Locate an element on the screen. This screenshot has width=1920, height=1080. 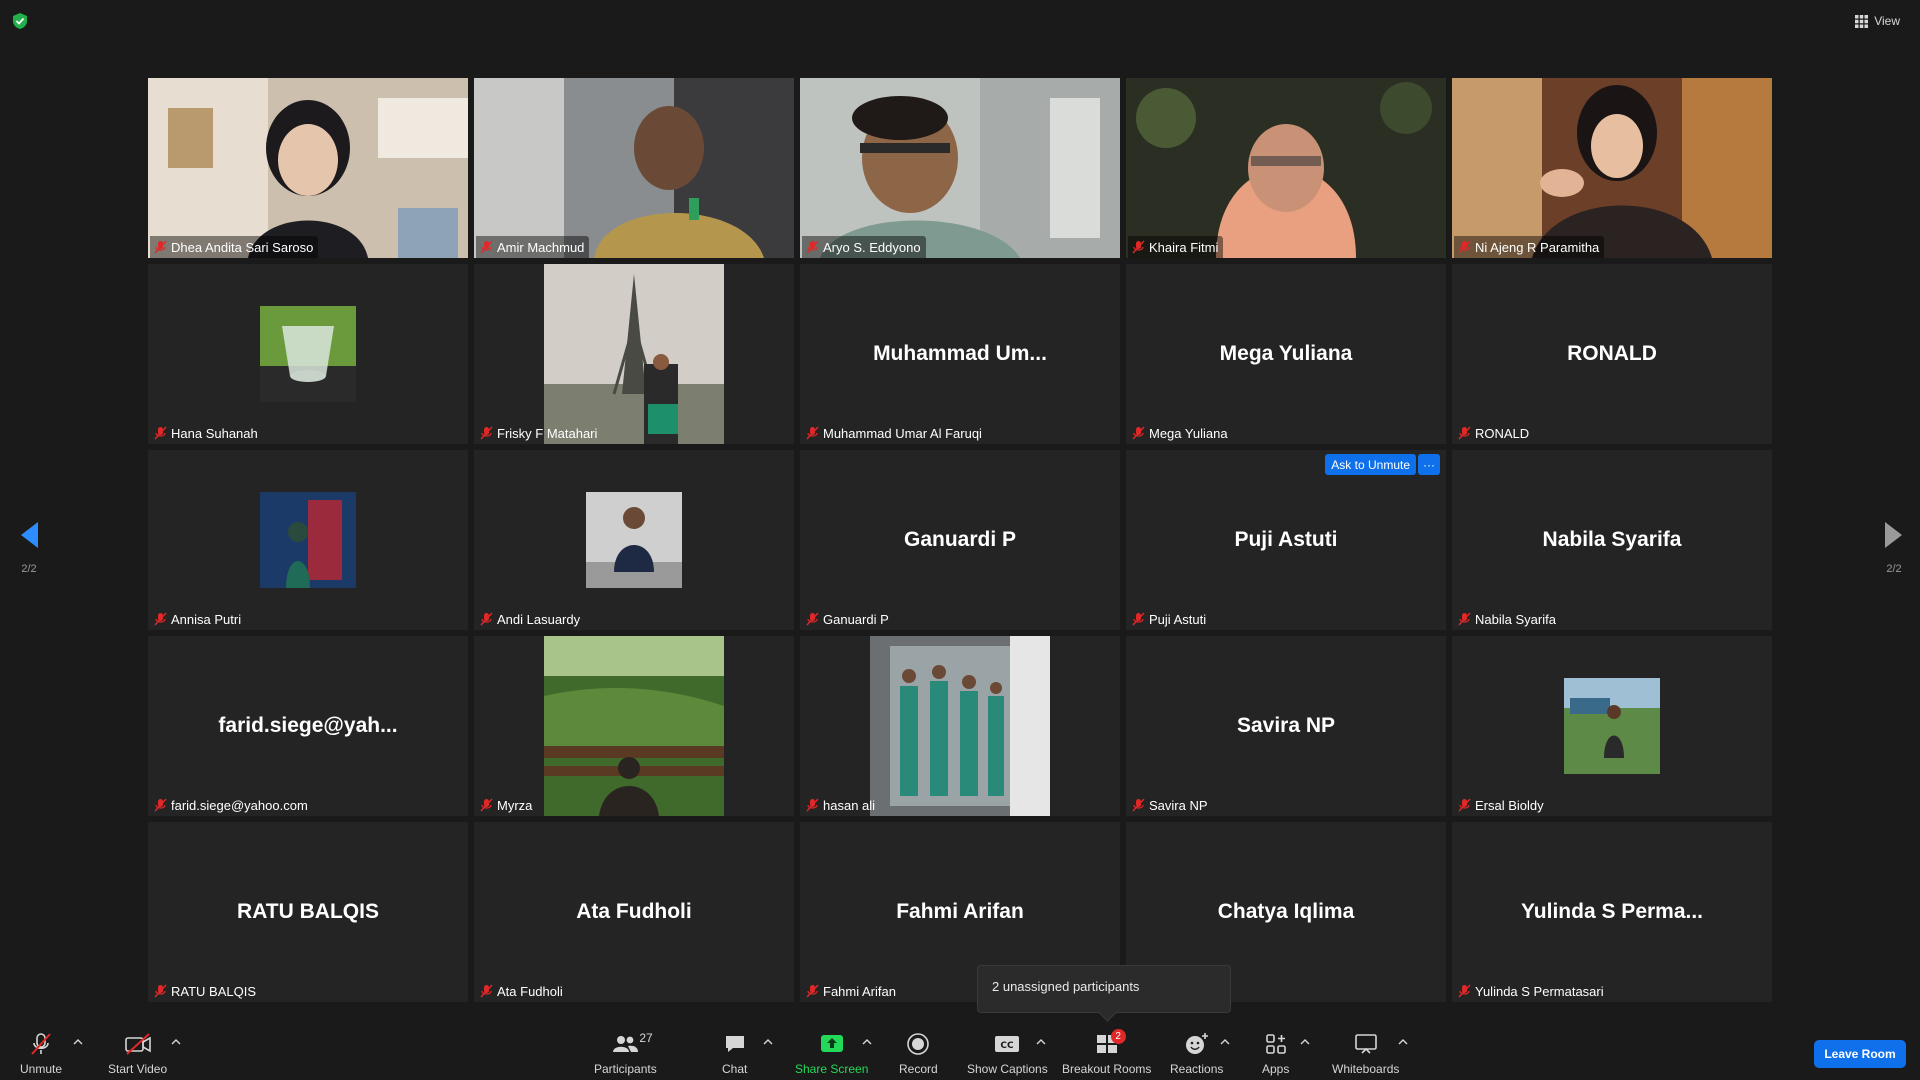
participants-button: 27 Participants is located at coordinates (625, 1053).